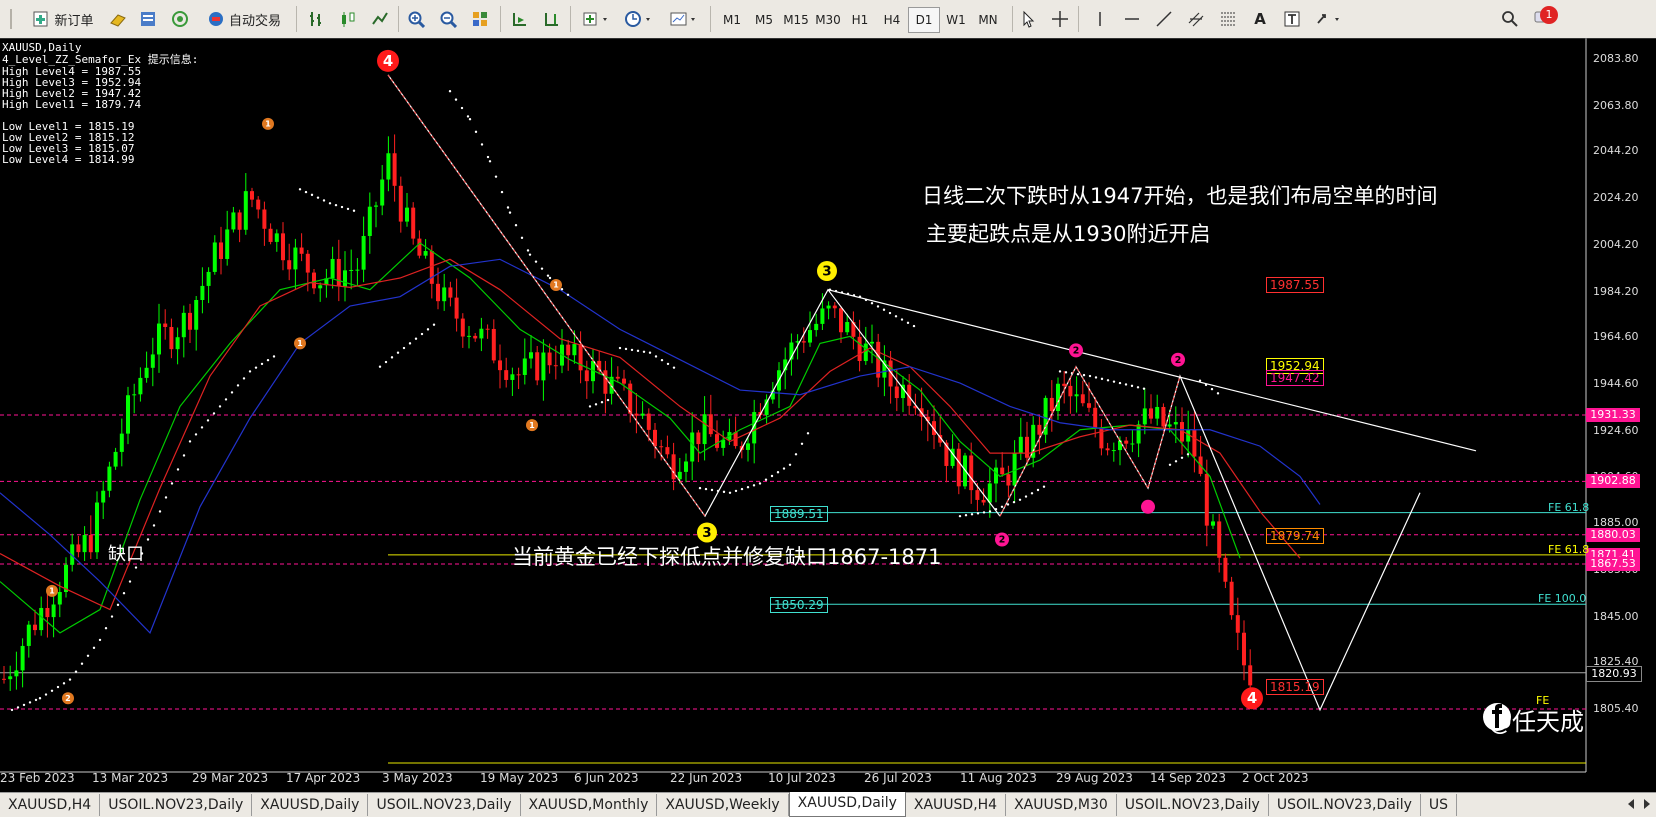  I want to click on chart-shift-icon, so click(552, 19).